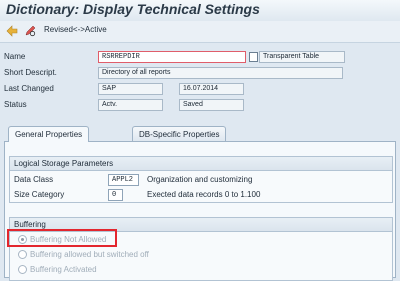  I want to click on highlight-box, so click(62, 238).